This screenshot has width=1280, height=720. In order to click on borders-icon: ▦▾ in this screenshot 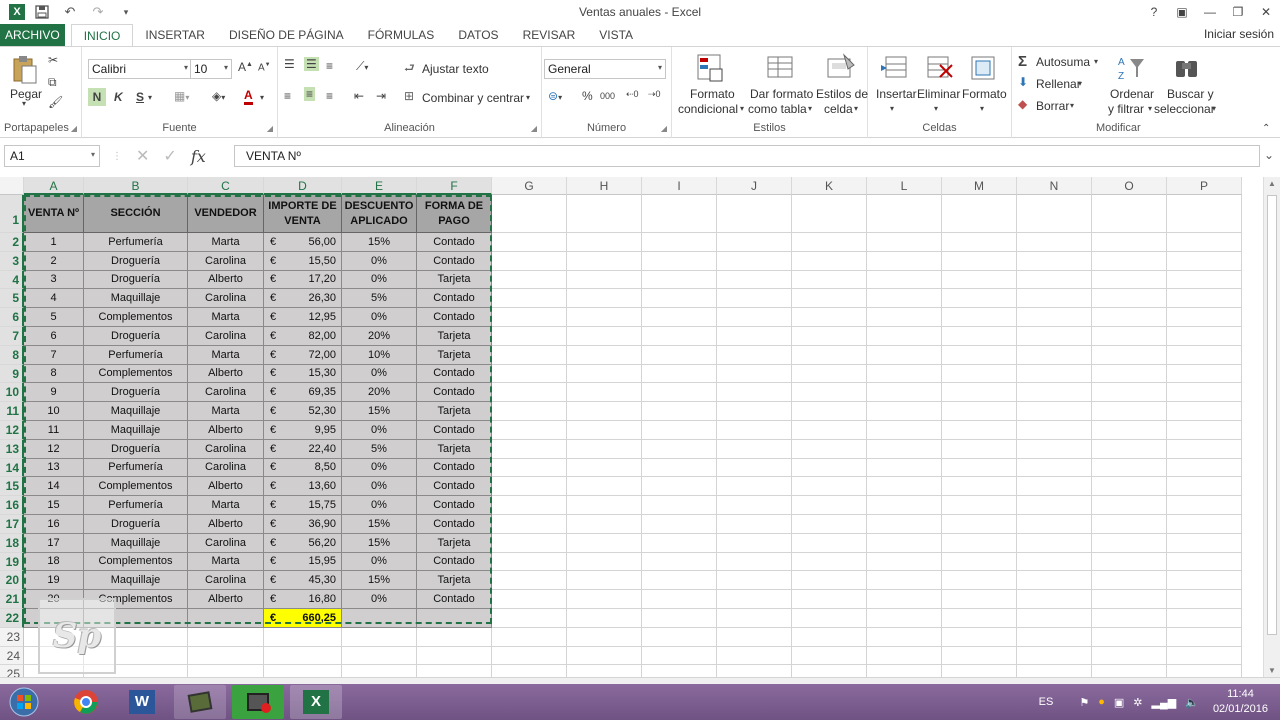, I will do `click(181, 96)`.